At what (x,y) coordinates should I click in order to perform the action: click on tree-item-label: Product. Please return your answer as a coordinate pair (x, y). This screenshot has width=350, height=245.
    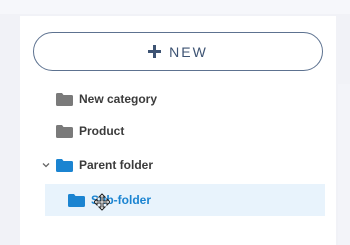
    Looking at the image, I should click on (102, 131).